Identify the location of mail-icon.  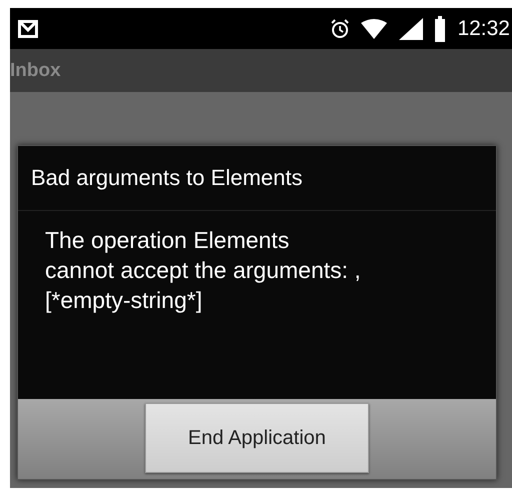
(28, 29).